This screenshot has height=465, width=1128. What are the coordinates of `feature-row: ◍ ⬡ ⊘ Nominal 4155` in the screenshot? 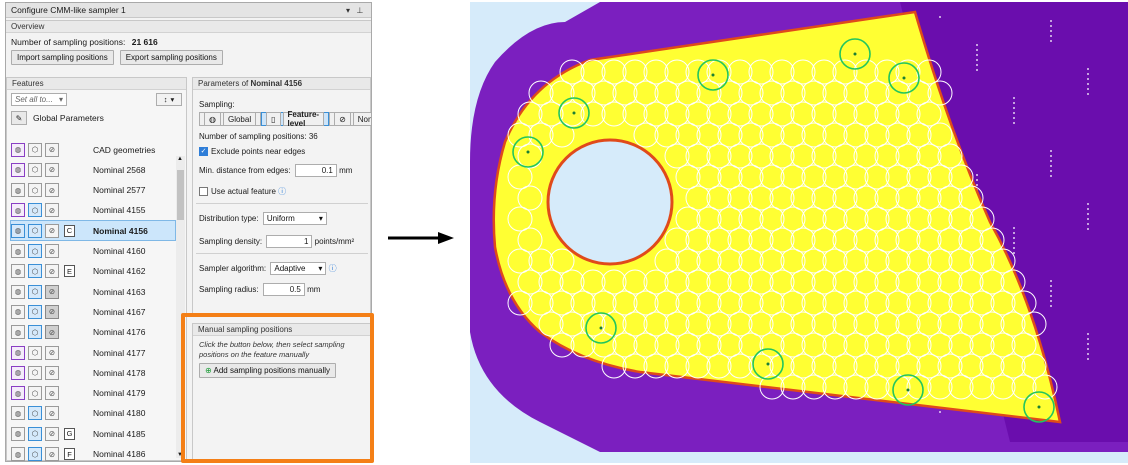 It's located at (93, 210).